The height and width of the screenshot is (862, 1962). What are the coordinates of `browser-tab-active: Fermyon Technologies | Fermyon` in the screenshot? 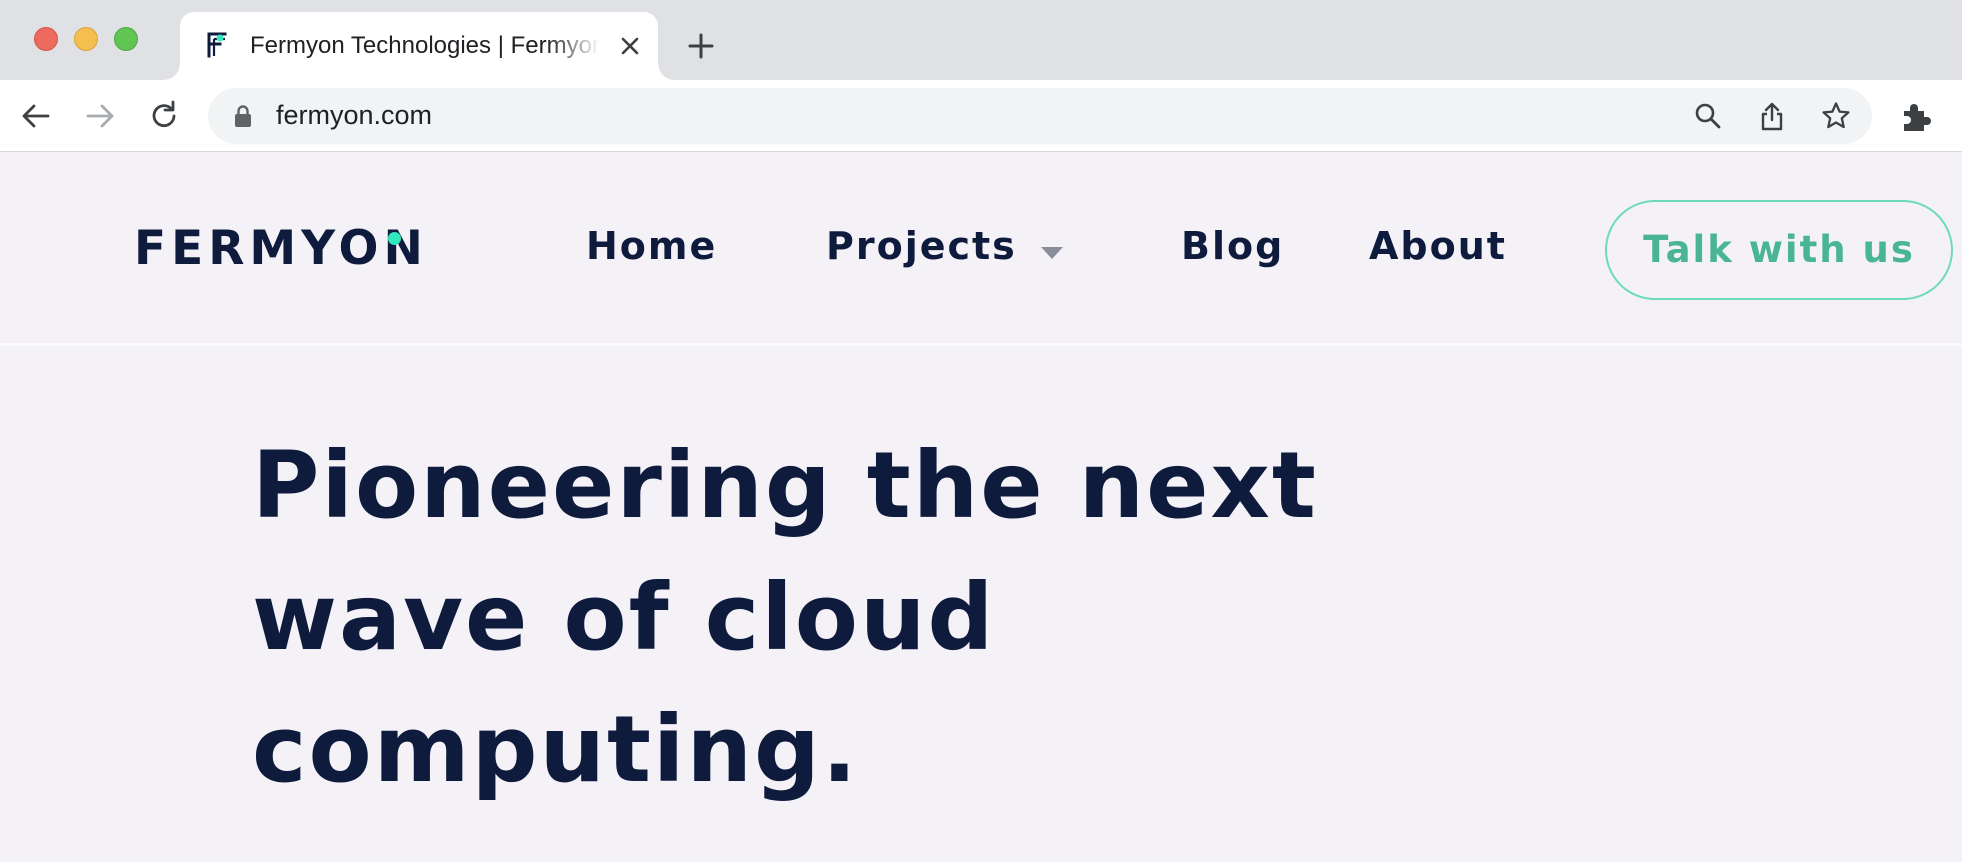 It's located at (419, 46).